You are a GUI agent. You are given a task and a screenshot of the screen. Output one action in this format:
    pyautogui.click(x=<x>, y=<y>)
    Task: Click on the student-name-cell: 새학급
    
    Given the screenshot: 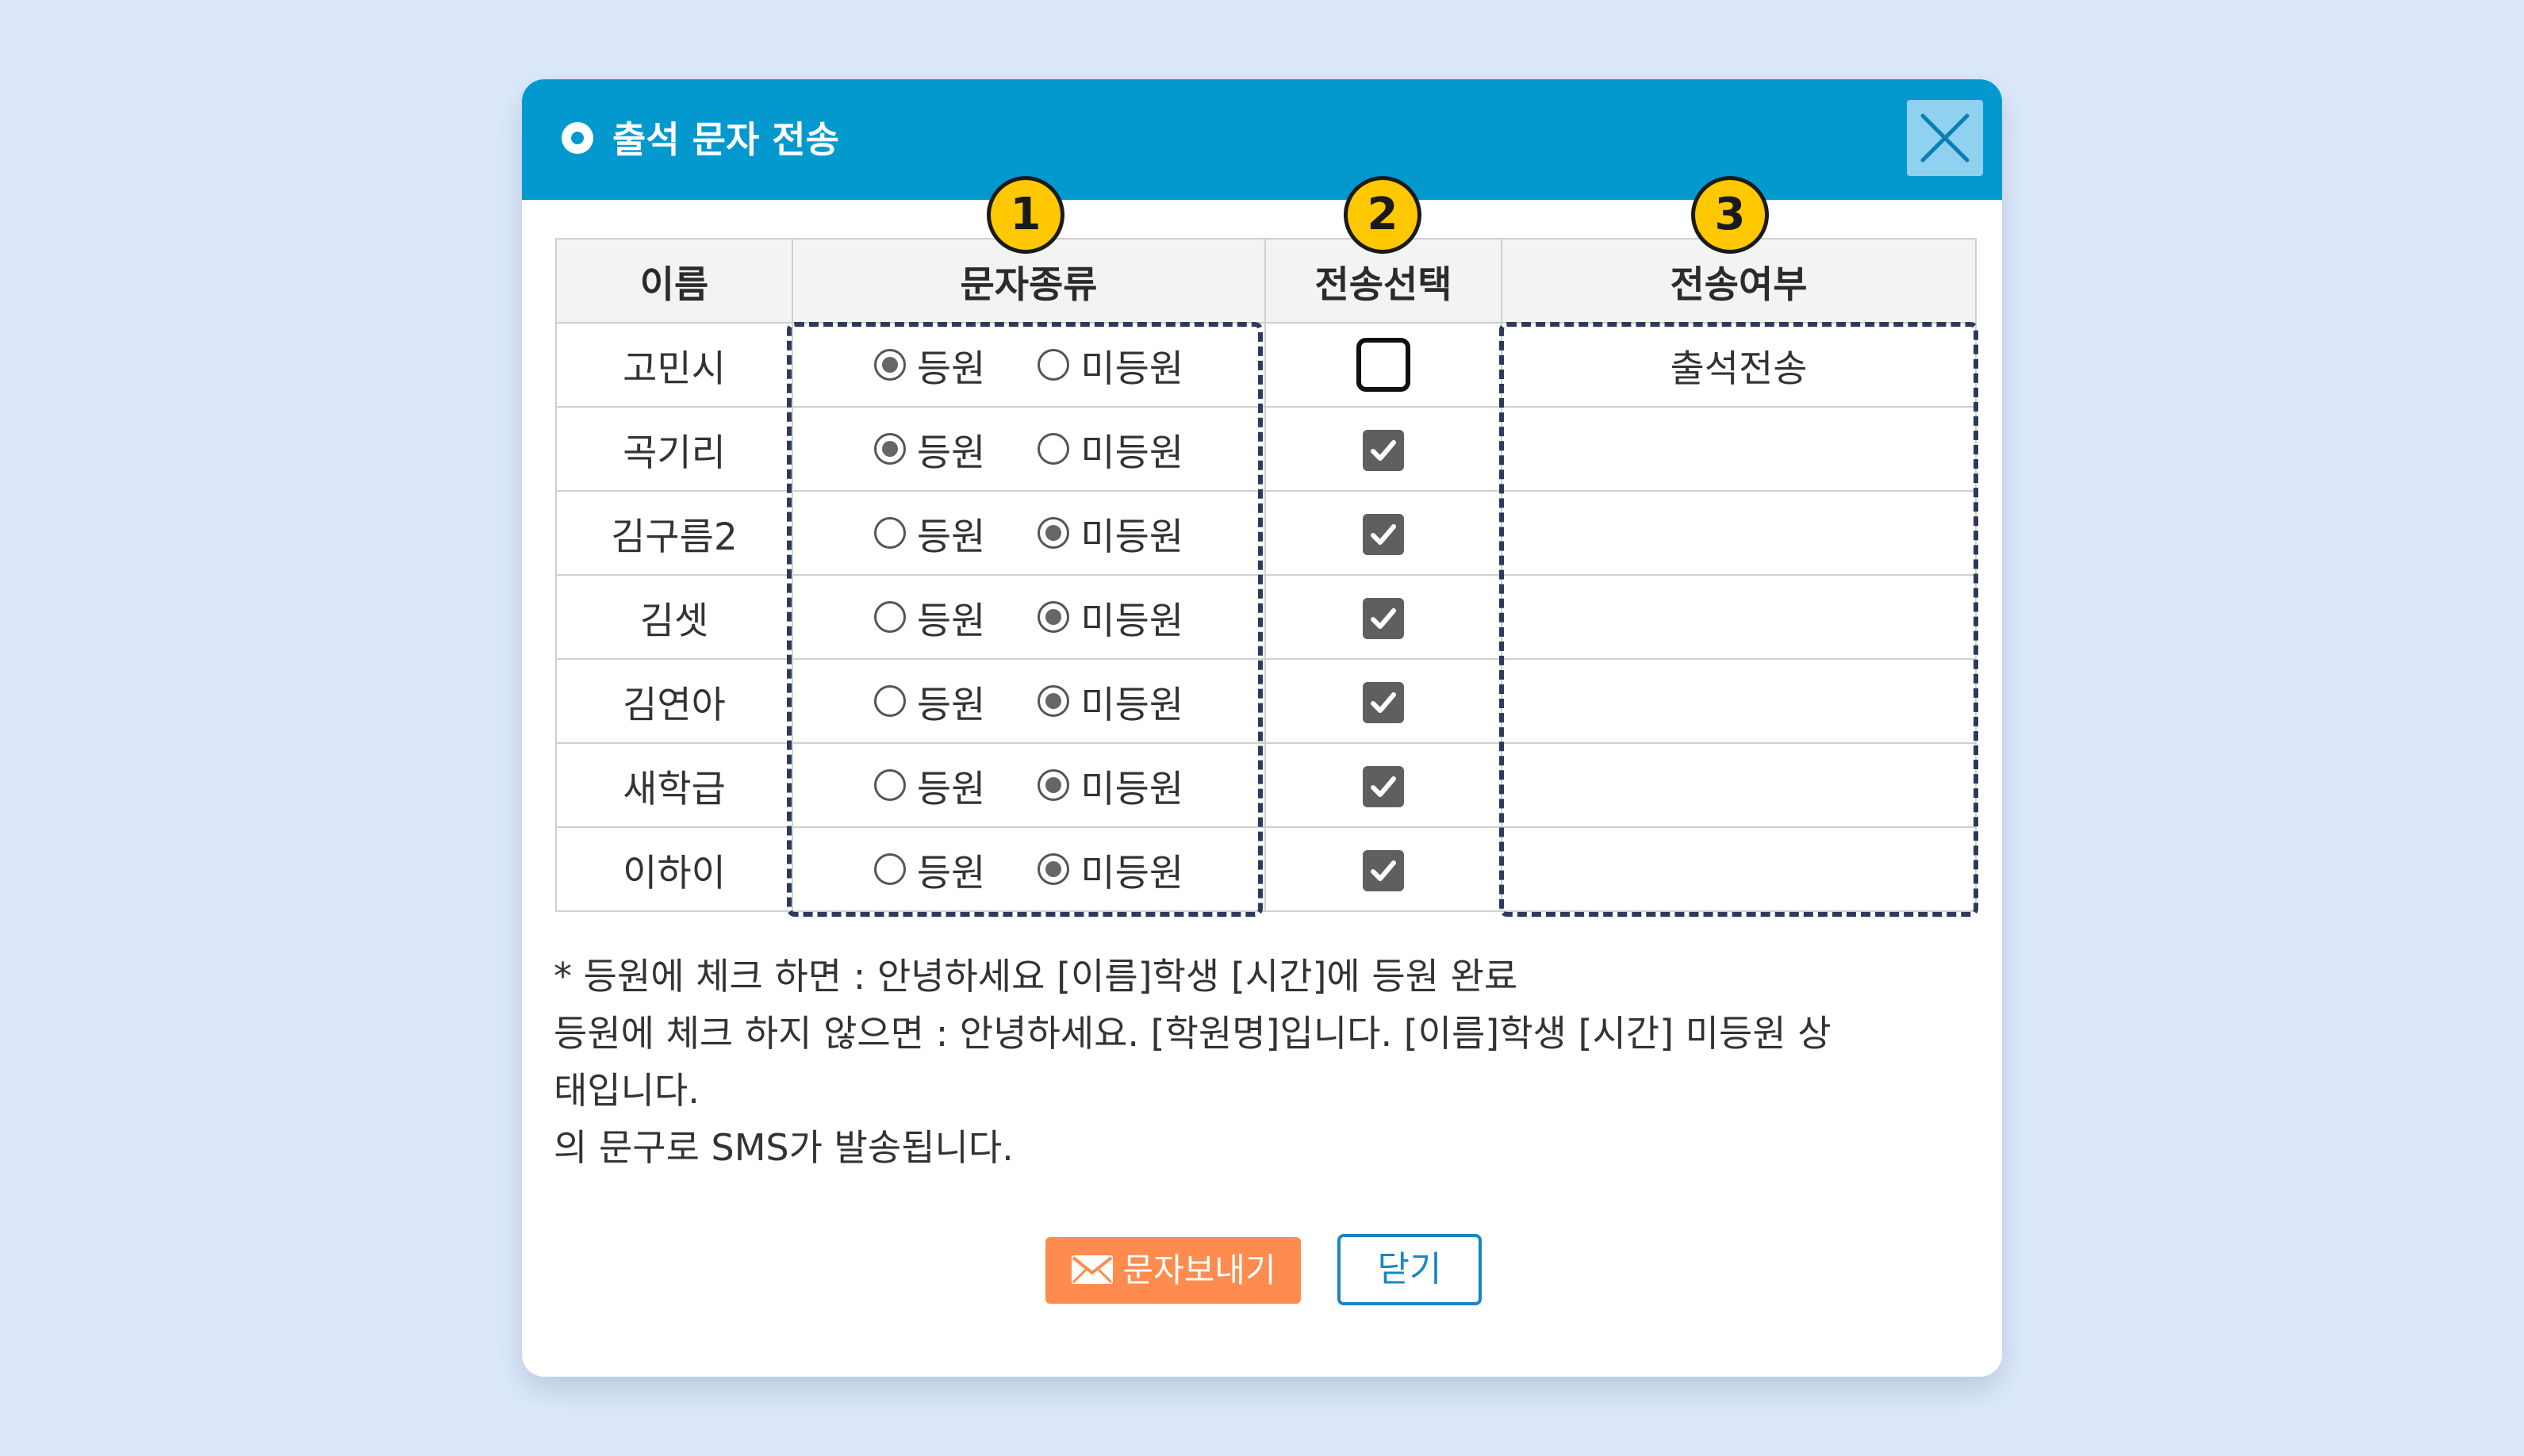 What is the action you would take?
    pyautogui.click(x=674, y=785)
    